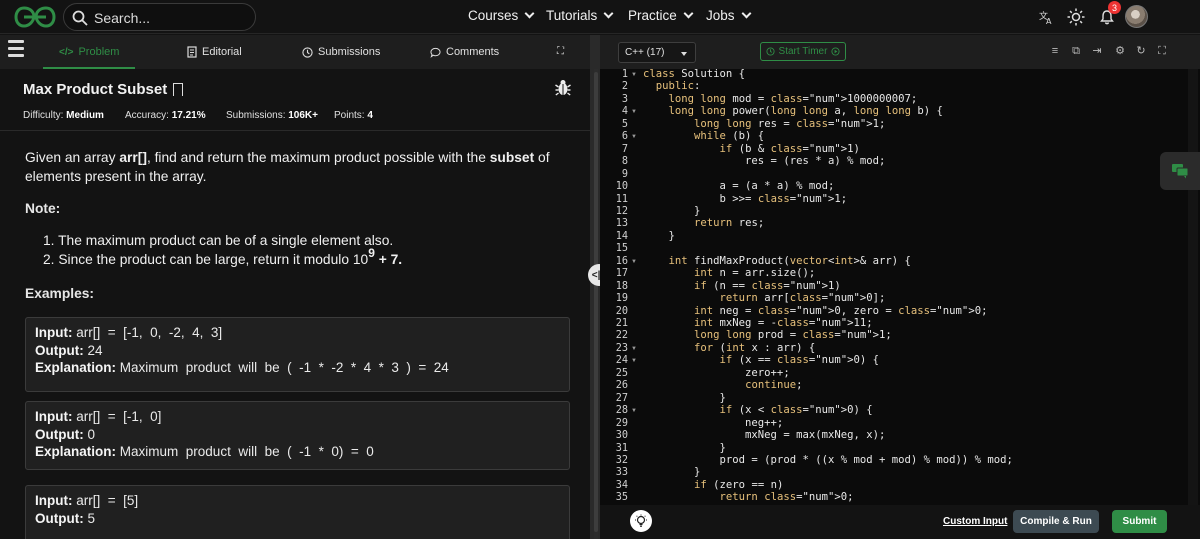 The height and width of the screenshot is (539, 1200). What do you see at coordinates (1056, 521) in the screenshot?
I see `compile-run-button: Compile & Run` at bounding box center [1056, 521].